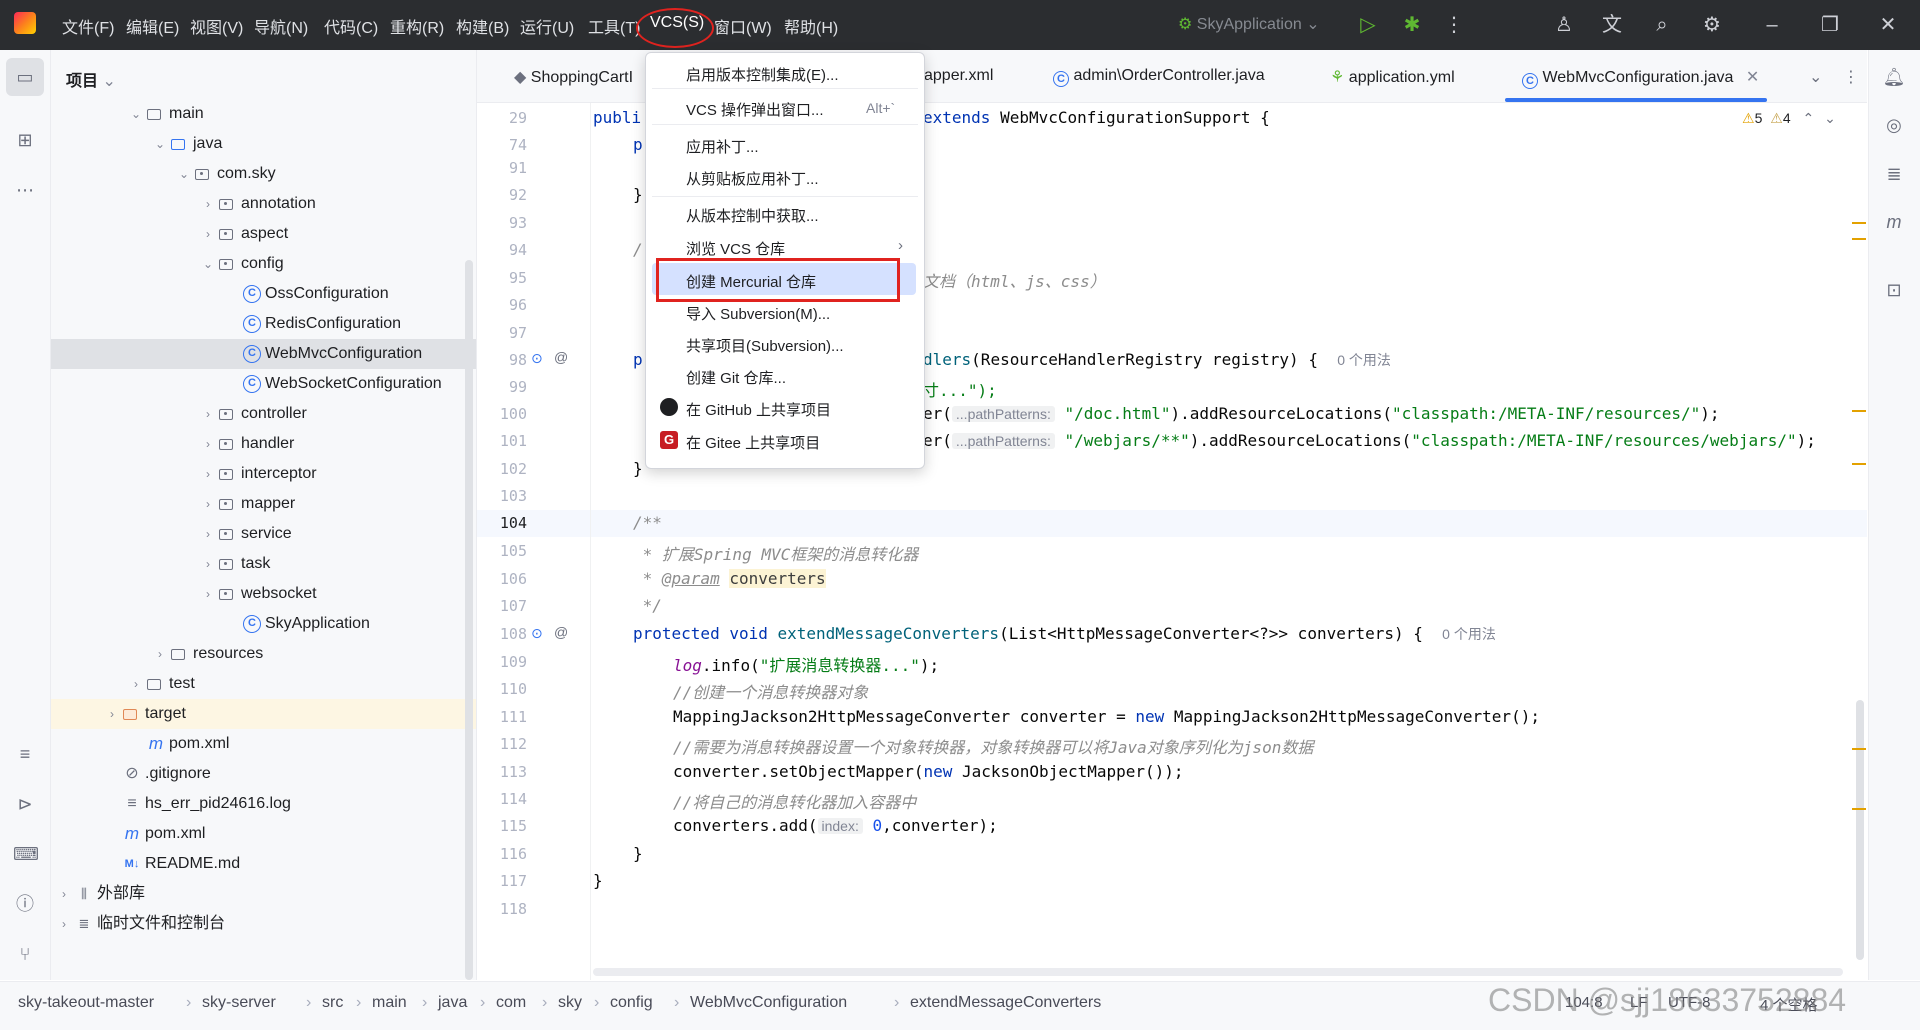 This screenshot has height=1030, width=1920. What do you see at coordinates (502, 496) in the screenshot?
I see `line-number: 103` at bounding box center [502, 496].